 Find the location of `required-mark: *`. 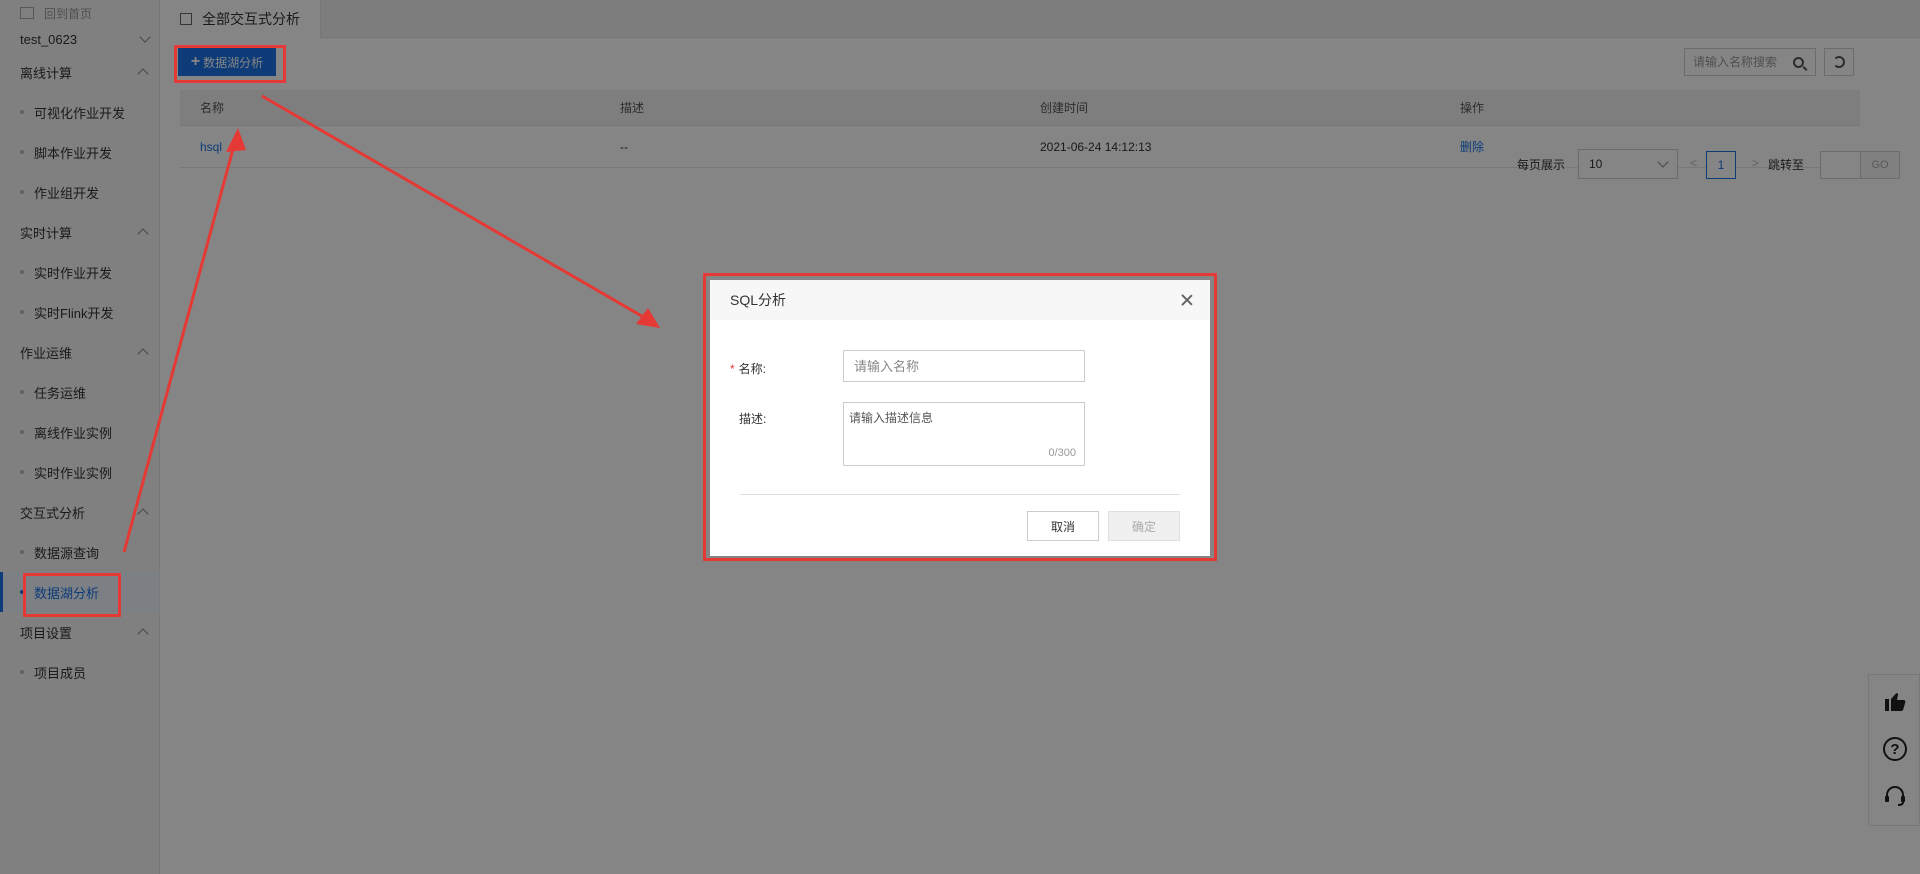

required-mark: * is located at coordinates (732, 369).